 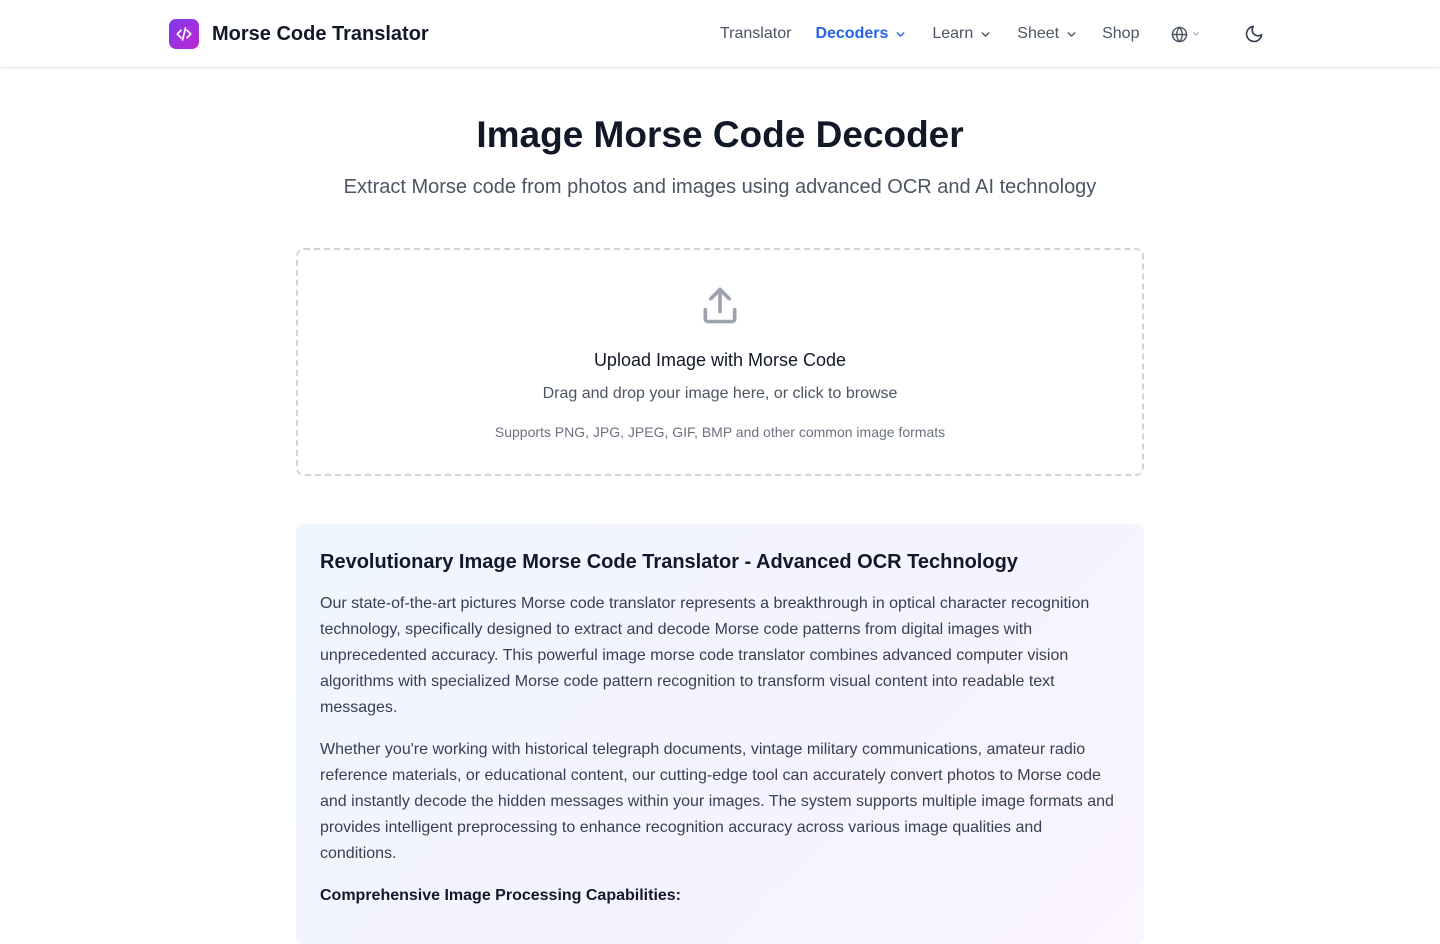 I want to click on nav-translator-label: Translator, so click(x=756, y=33).